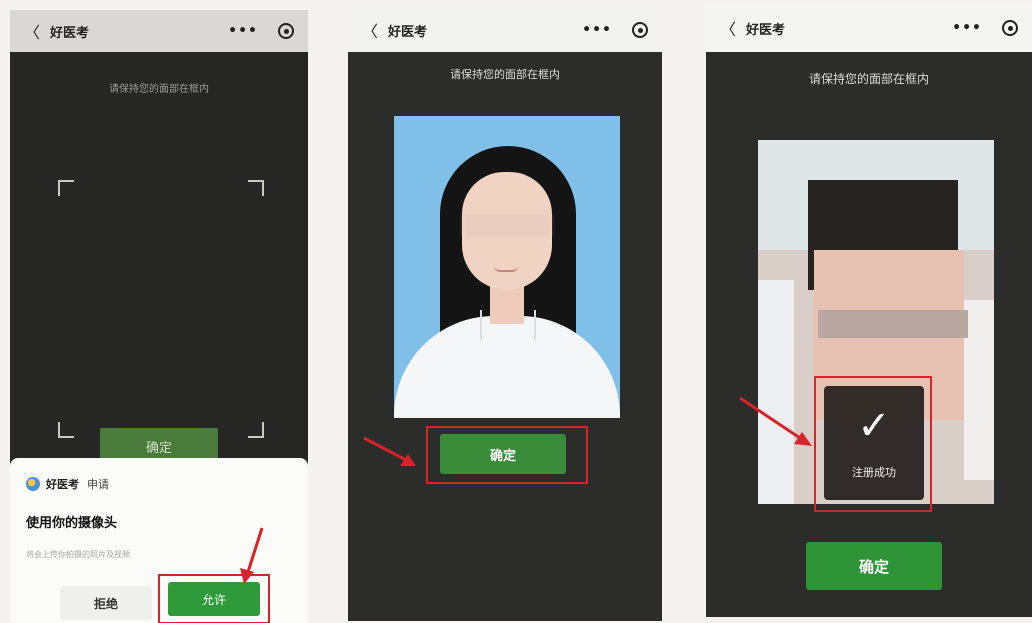 The image size is (1032, 623). I want to click on allow-button: 允许, so click(214, 599).